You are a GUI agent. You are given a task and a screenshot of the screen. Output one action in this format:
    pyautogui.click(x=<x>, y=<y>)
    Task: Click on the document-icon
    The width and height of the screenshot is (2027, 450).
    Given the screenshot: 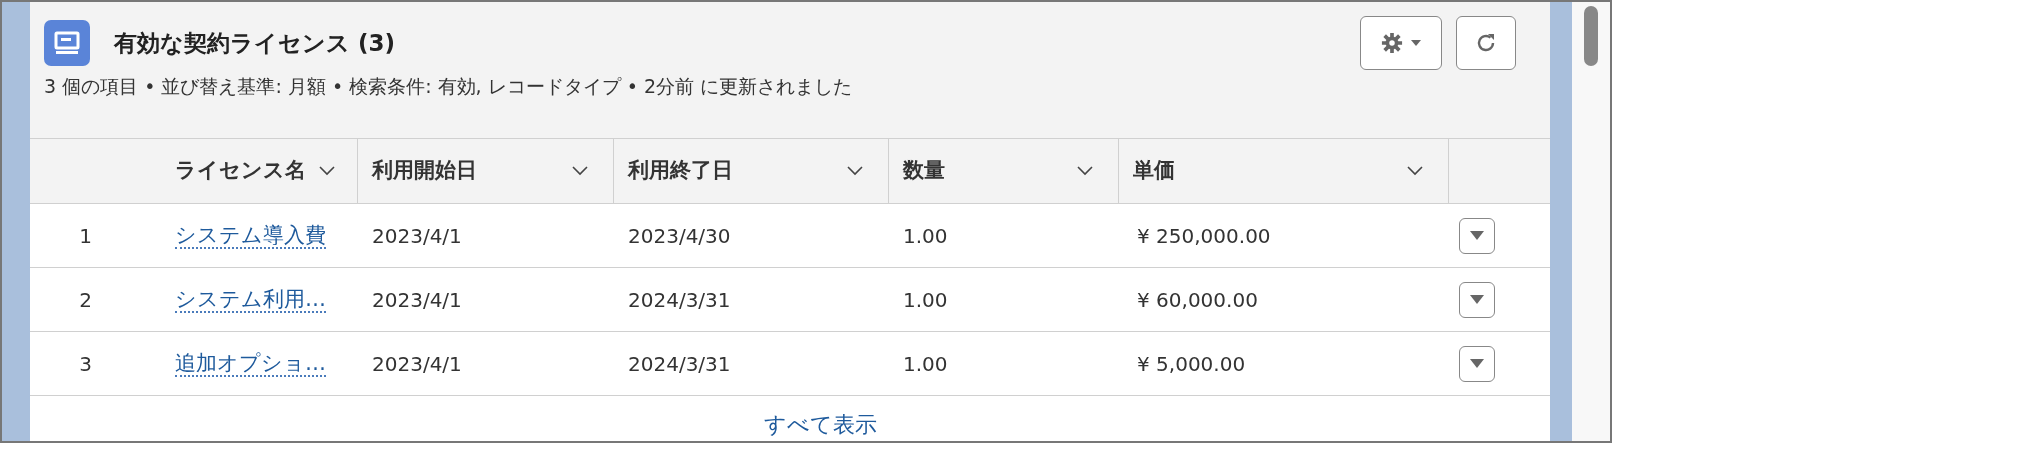 What is the action you would take?
    pyautogui.click(x=67, y=43)
    